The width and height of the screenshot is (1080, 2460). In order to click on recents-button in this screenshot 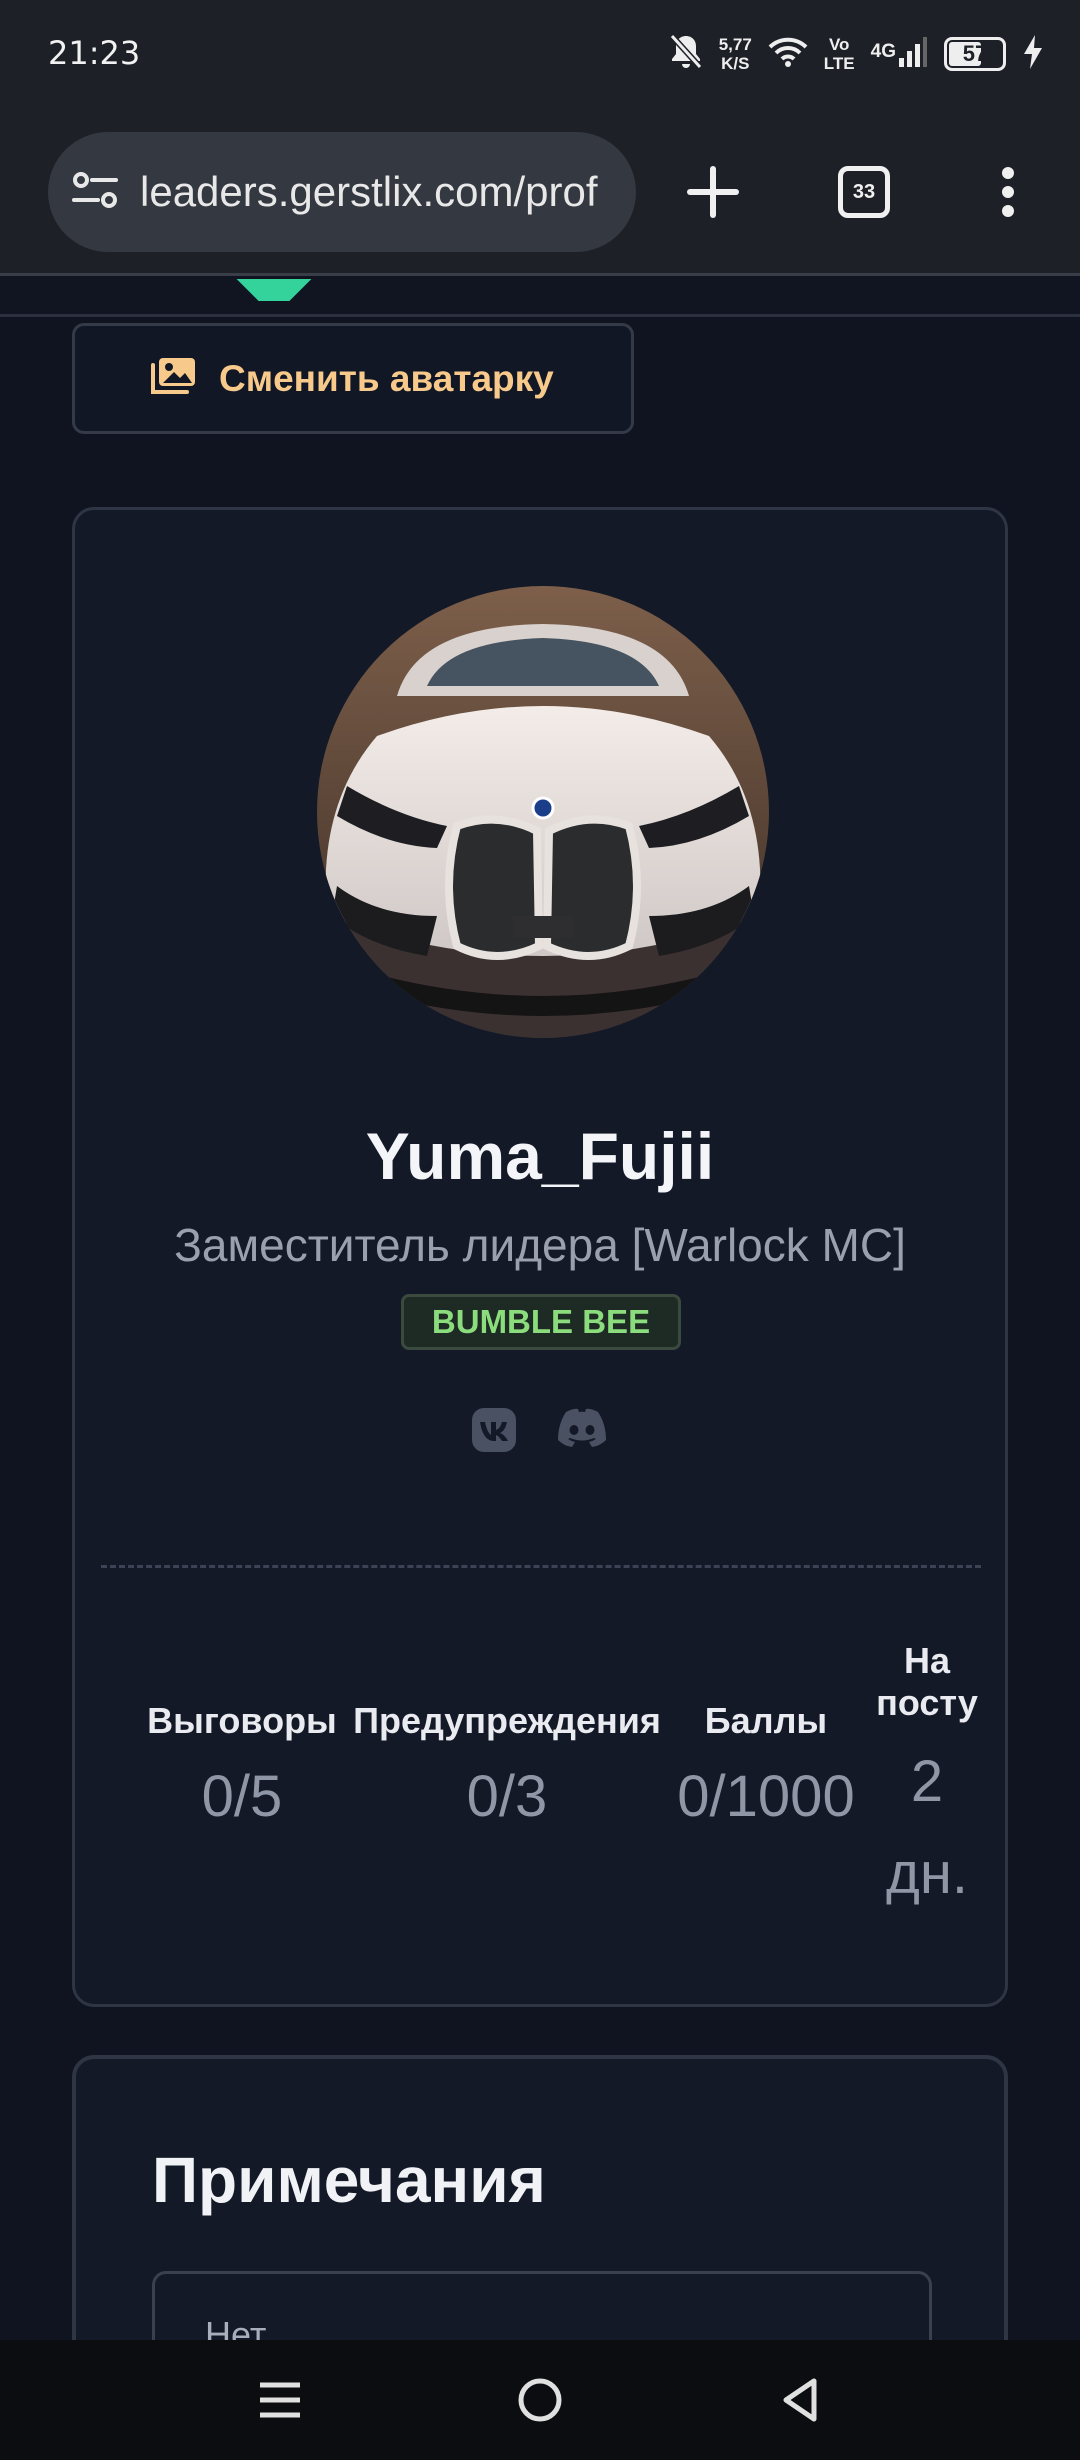, I will do `click(280, 2400)`.